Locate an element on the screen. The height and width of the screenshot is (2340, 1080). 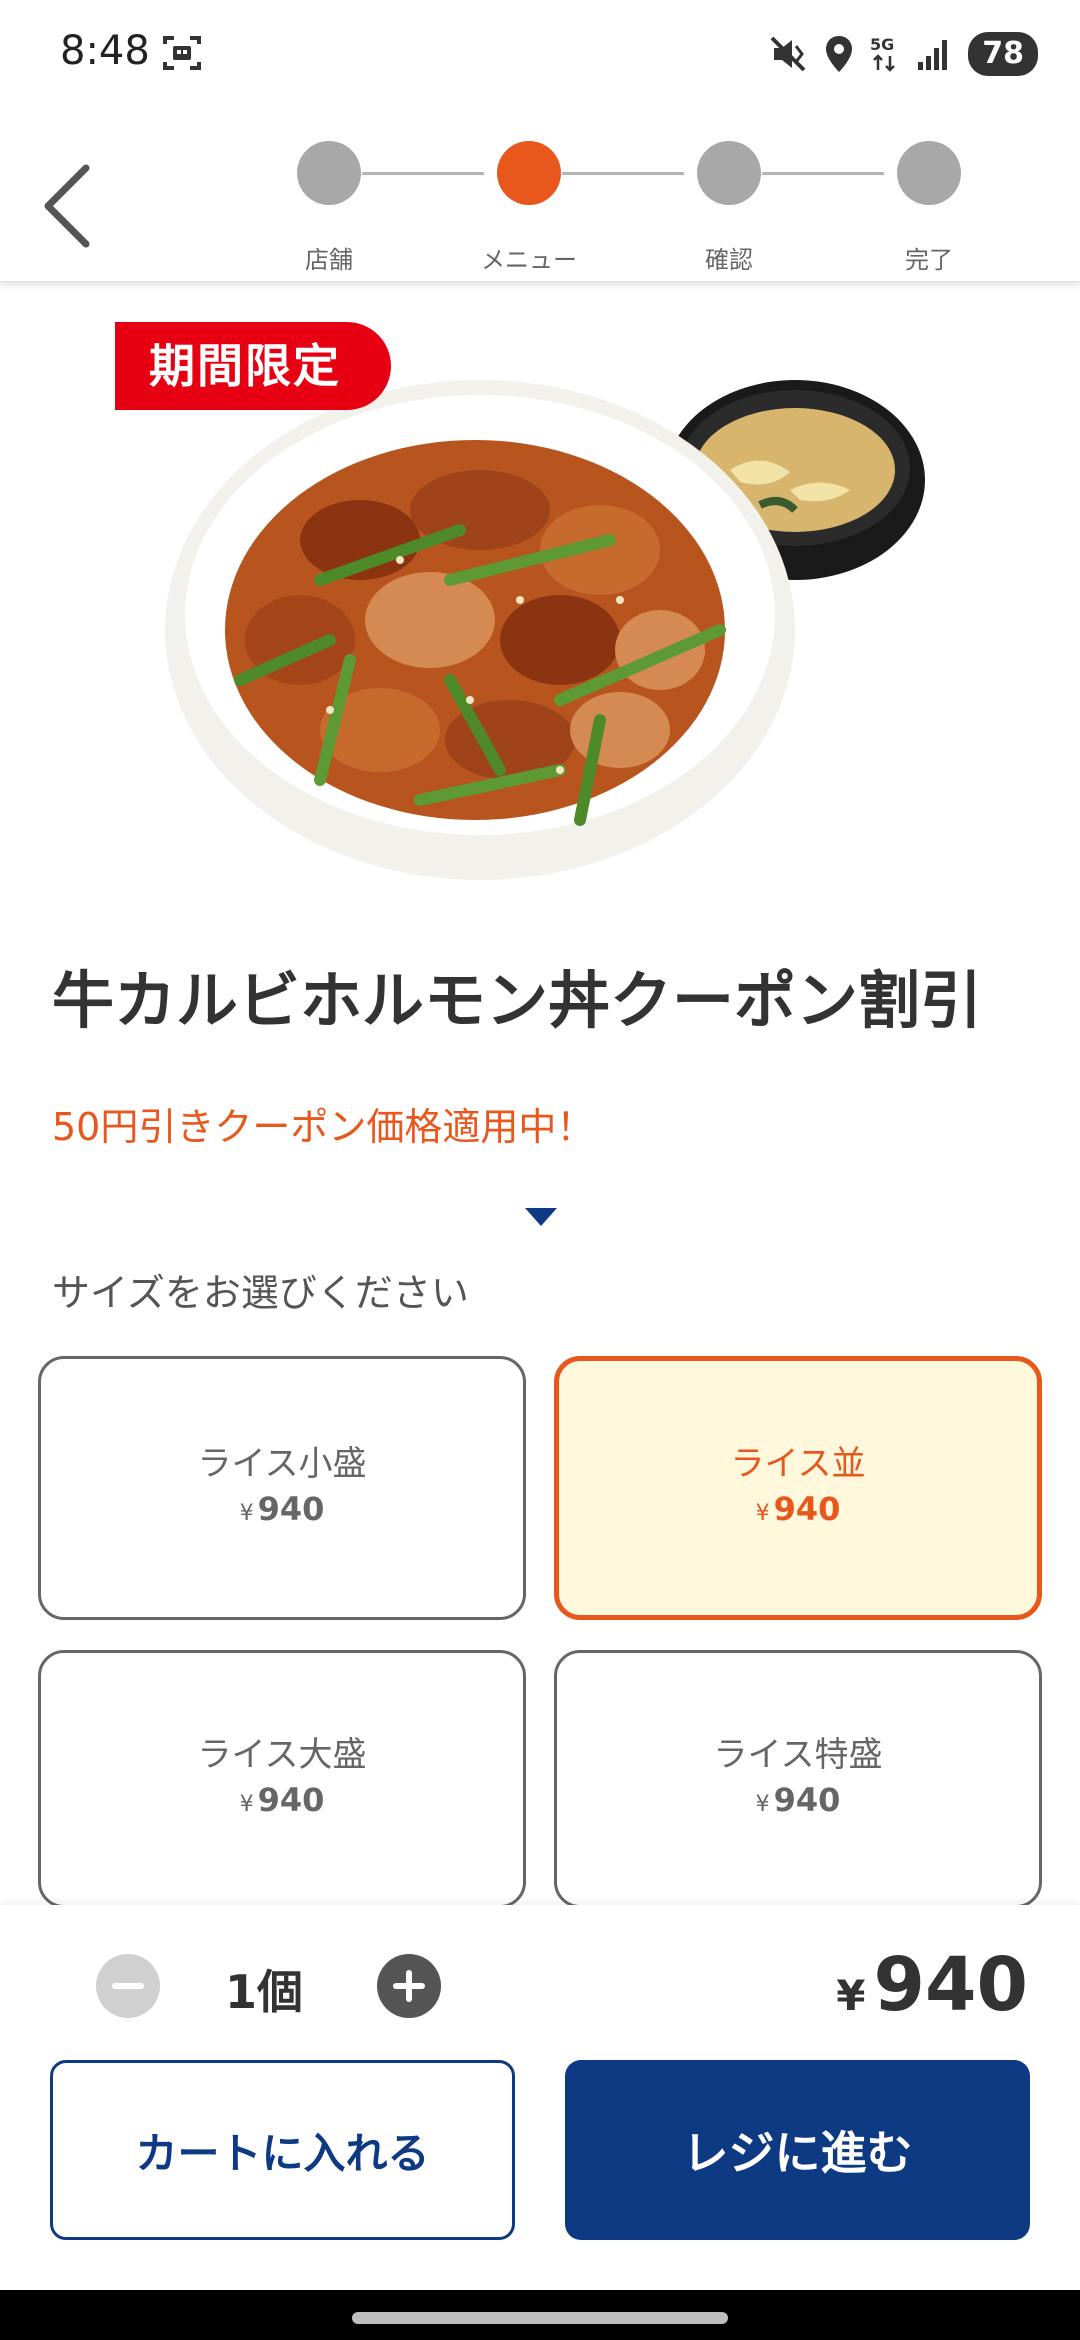
header: 店舗 メニュー 確認 完了 is located at coordinates (540, 196).